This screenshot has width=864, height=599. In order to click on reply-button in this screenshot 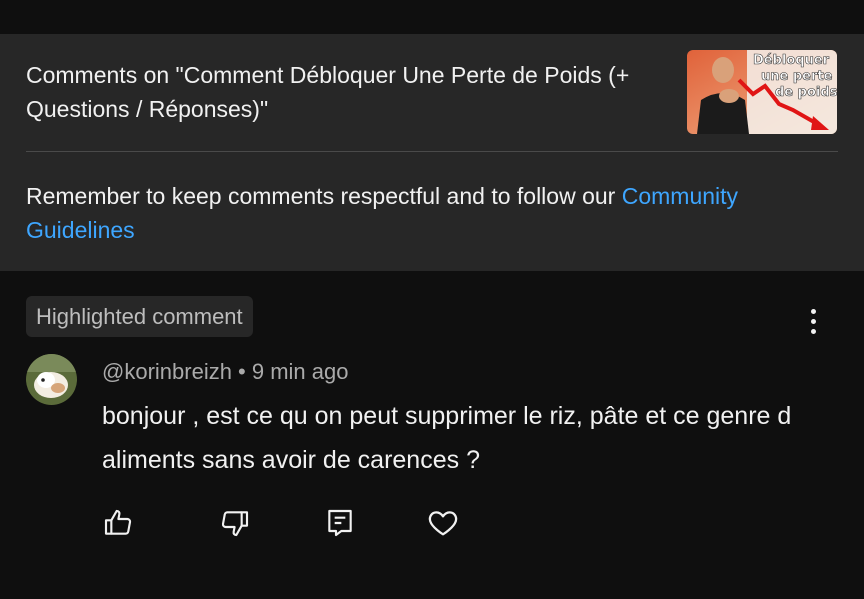, I will do `click(340, 523)`.